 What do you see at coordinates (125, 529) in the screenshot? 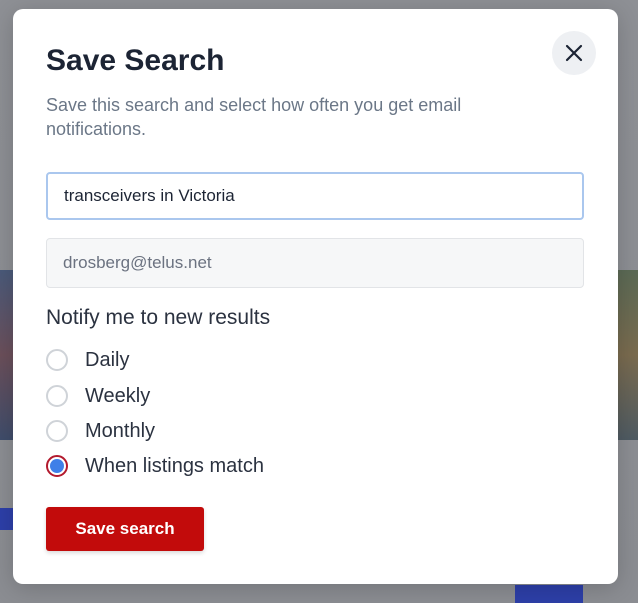
I see `save-search-button: Save search` at bounding box center [125, 529].